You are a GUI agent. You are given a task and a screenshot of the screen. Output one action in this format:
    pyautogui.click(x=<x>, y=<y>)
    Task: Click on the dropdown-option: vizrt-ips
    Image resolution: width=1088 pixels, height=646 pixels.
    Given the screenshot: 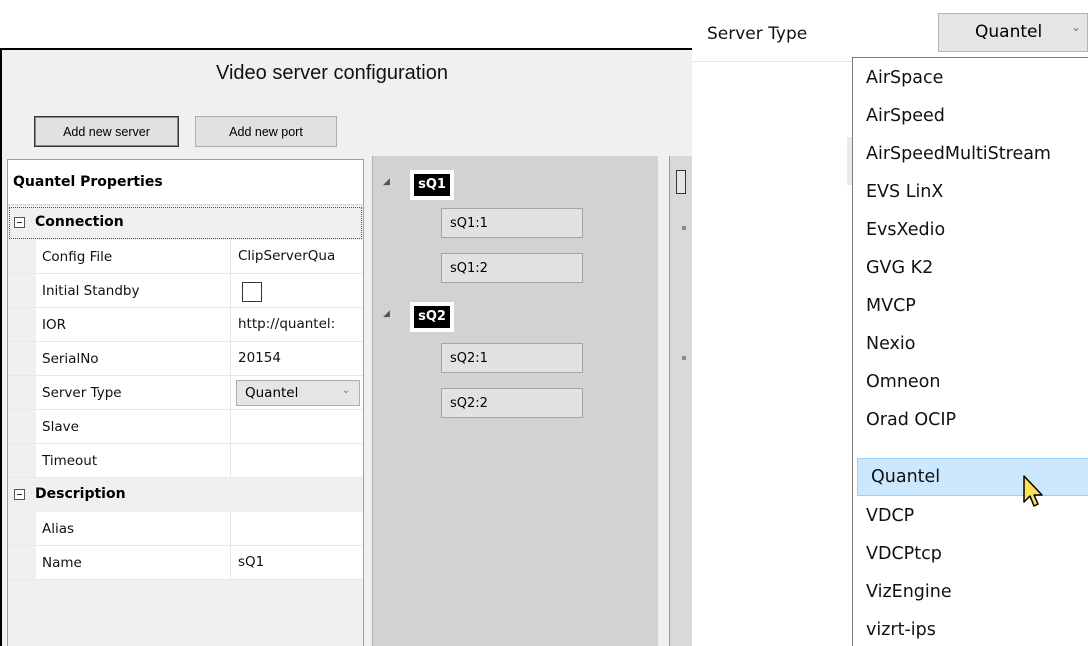 What is the action you would take?
    pyautogui.click(x=970, y=629)
    